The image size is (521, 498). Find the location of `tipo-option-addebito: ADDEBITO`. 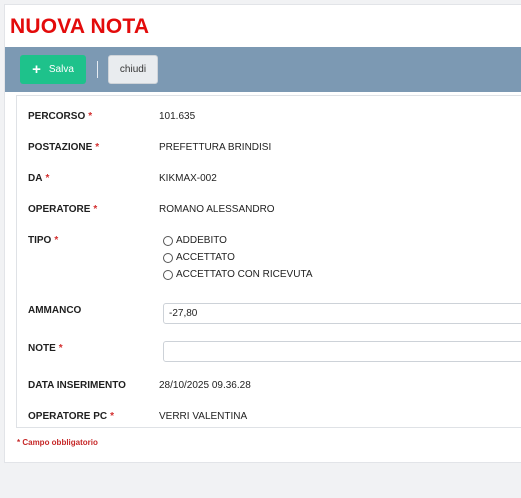

tipo-option-addebito: ADDEBITO is located at coordinates (195, 240).